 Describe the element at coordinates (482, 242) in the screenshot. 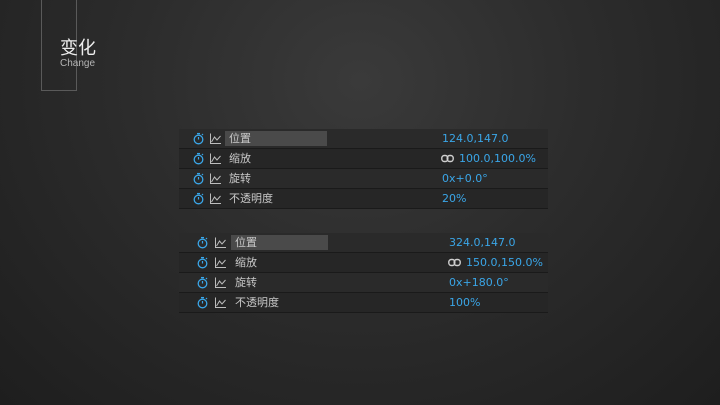

I see `property-value: 324.0,147.0` at that location.